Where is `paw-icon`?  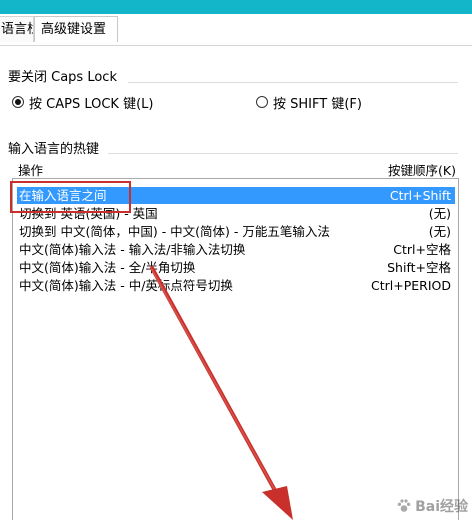 paw-icon is located at coordinates (404, 505).